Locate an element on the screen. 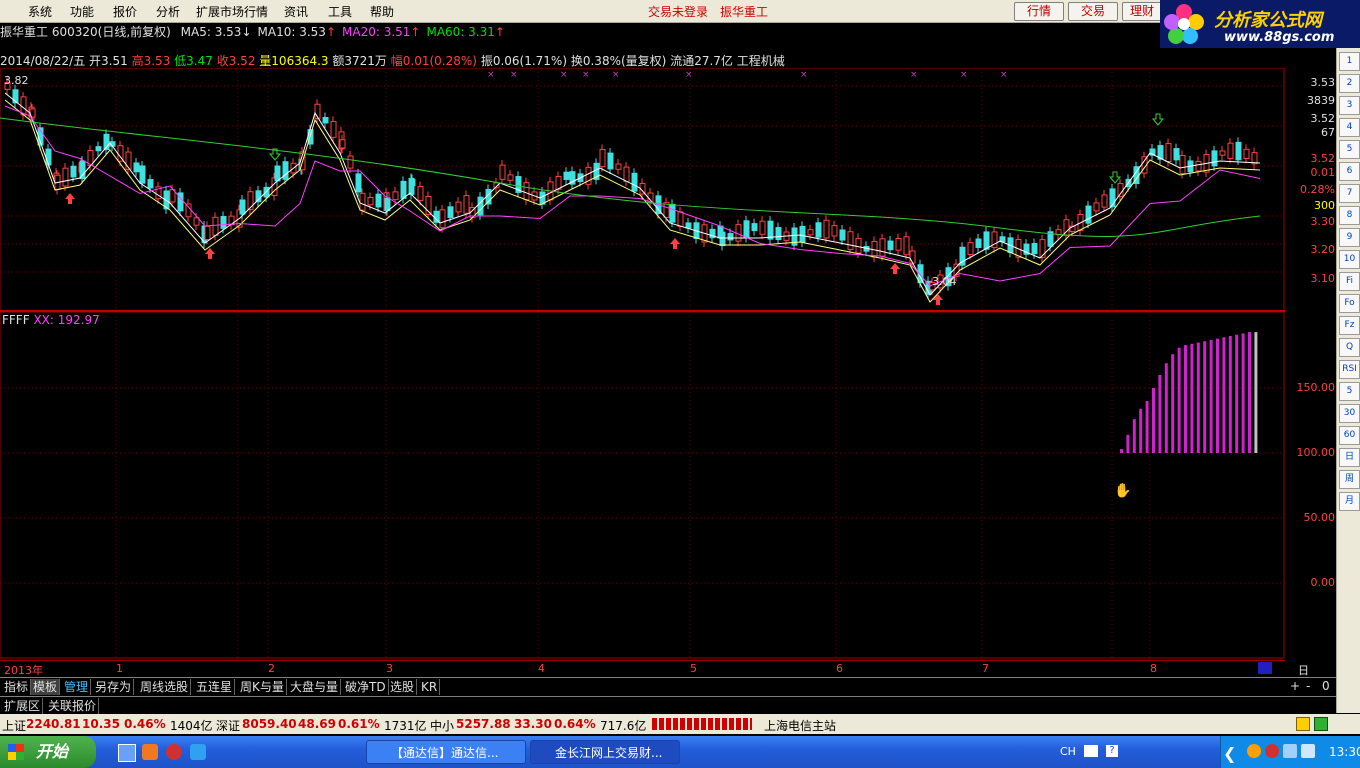 The width and height of the screenshot is (1360, 768). tab-related-quotes: 关联报价 is located at coordinates (73, 706).